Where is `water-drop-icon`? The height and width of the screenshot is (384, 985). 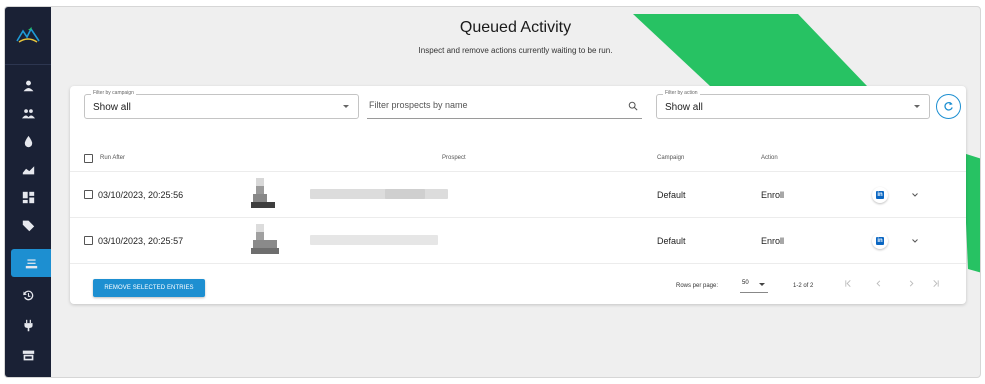
water-drop-icon is located at coordinates (28, 141).